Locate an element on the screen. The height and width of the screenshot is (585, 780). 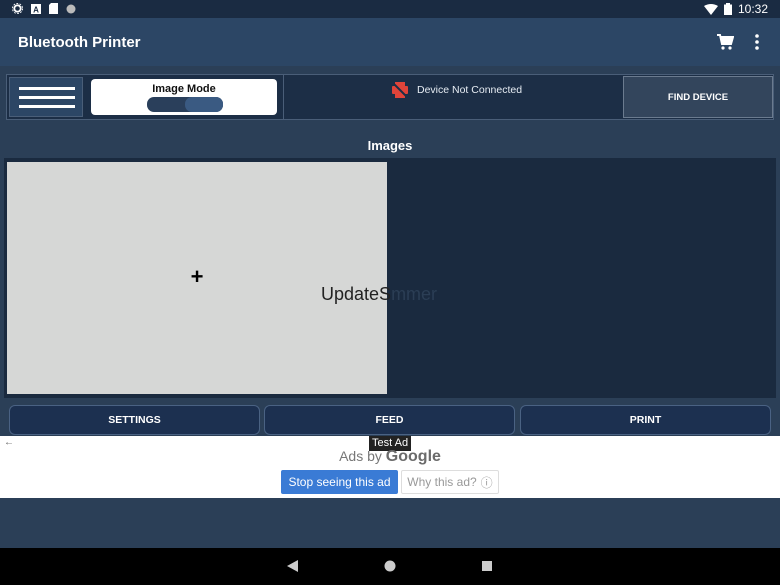
action-buttons: SETTINGS FEED PRINT is located at coordinates (390, 420).